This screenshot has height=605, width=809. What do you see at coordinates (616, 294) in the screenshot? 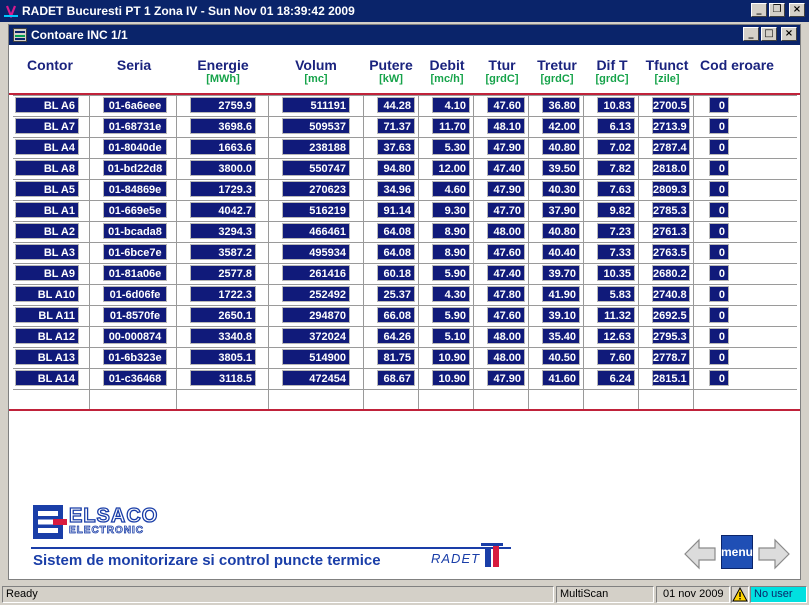
I see `table-cell: 5.83` at bounding box center [616, 294].